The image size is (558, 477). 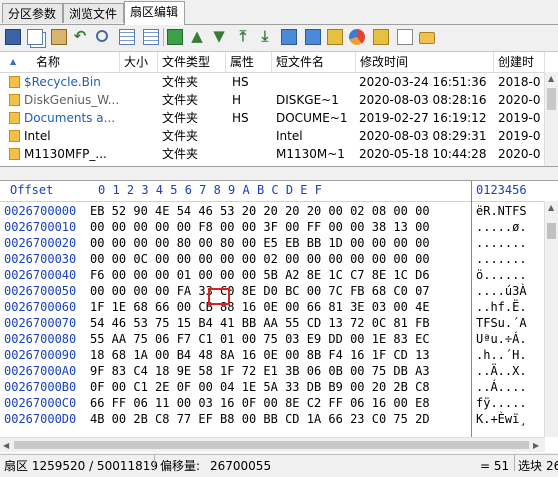 What do you see at coordinates (35, 37) in the screenshot?
I see `copy-icon` at bounding box center [35, 37].